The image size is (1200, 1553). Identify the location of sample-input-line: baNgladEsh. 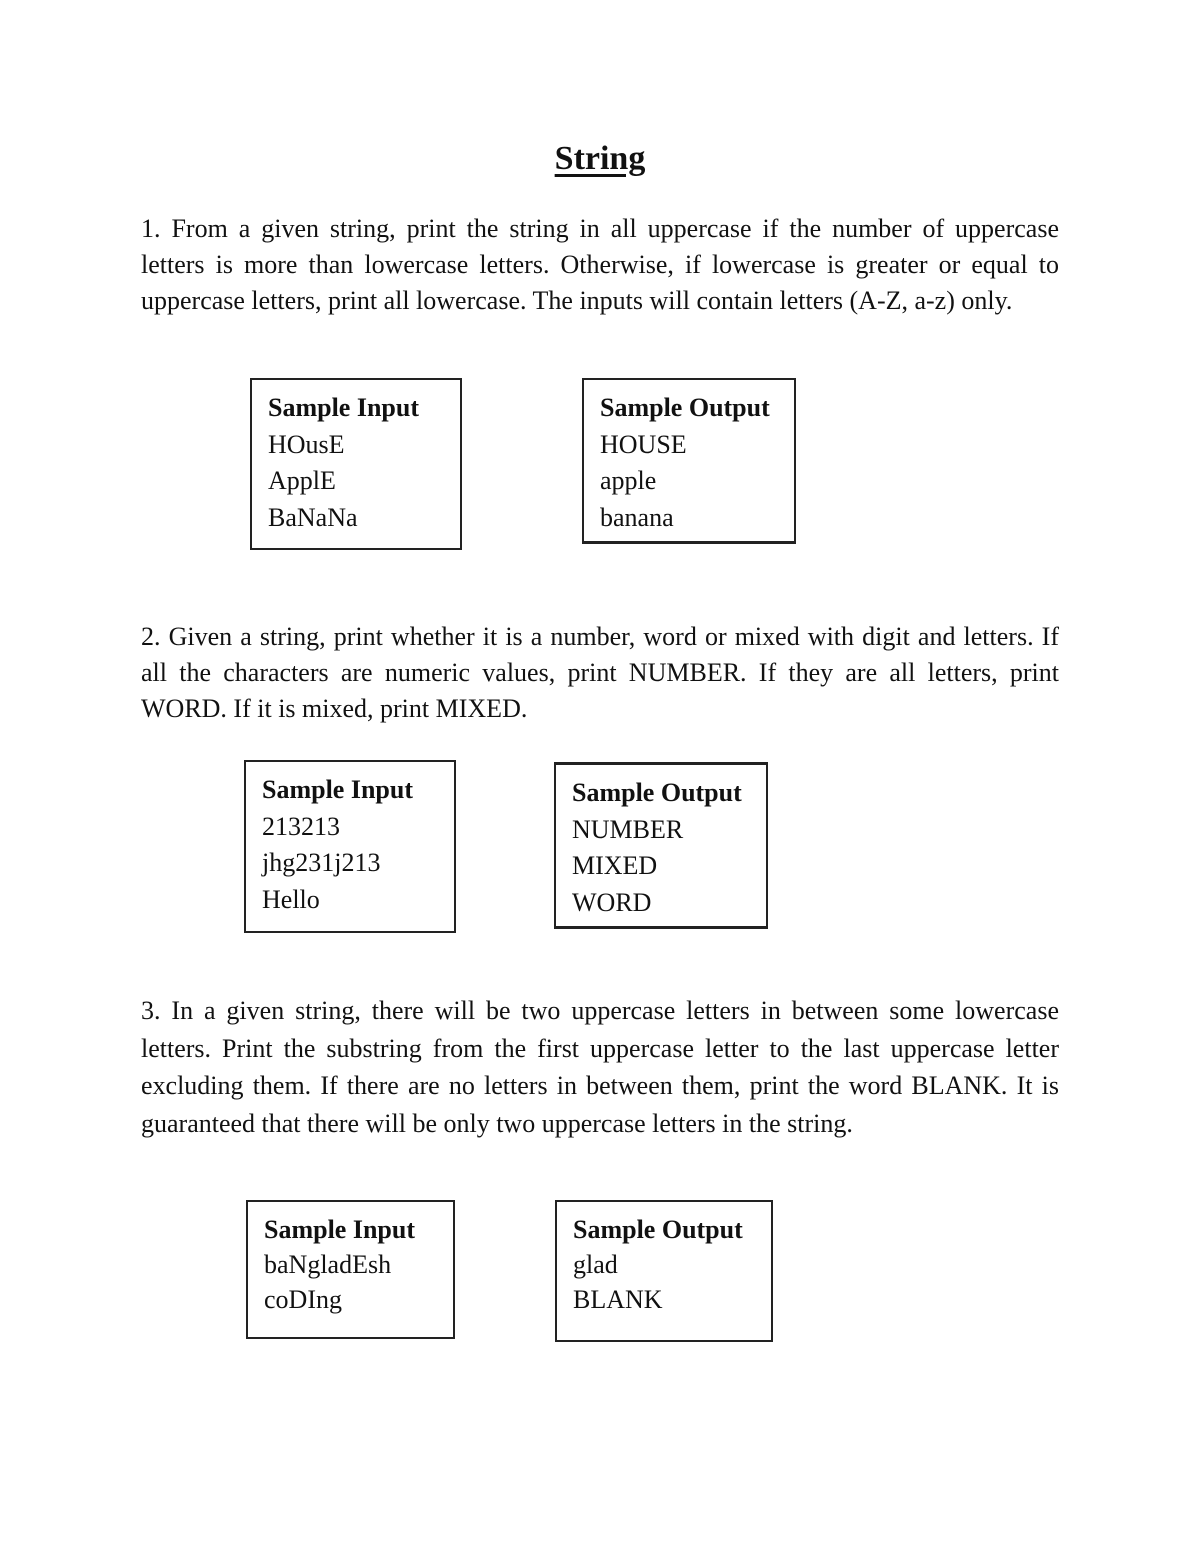
(328, 1264).